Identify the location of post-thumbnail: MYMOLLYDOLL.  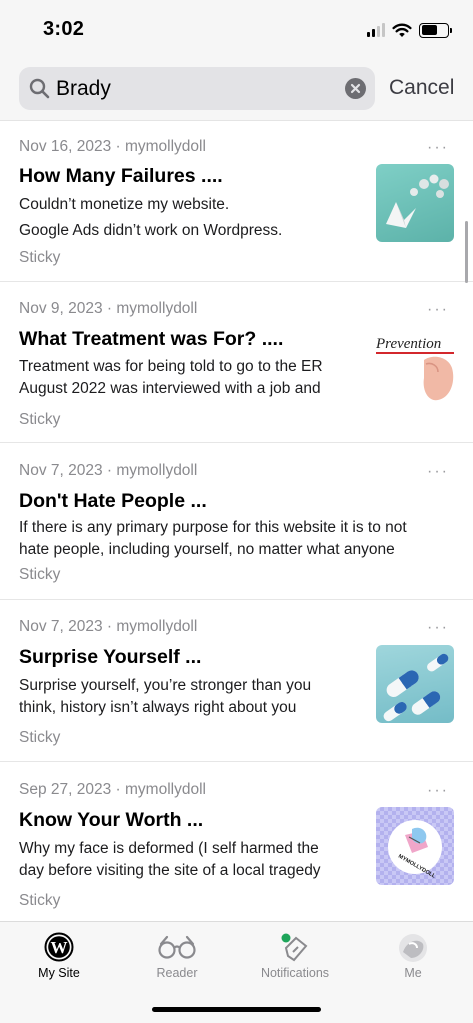
(415, 846).